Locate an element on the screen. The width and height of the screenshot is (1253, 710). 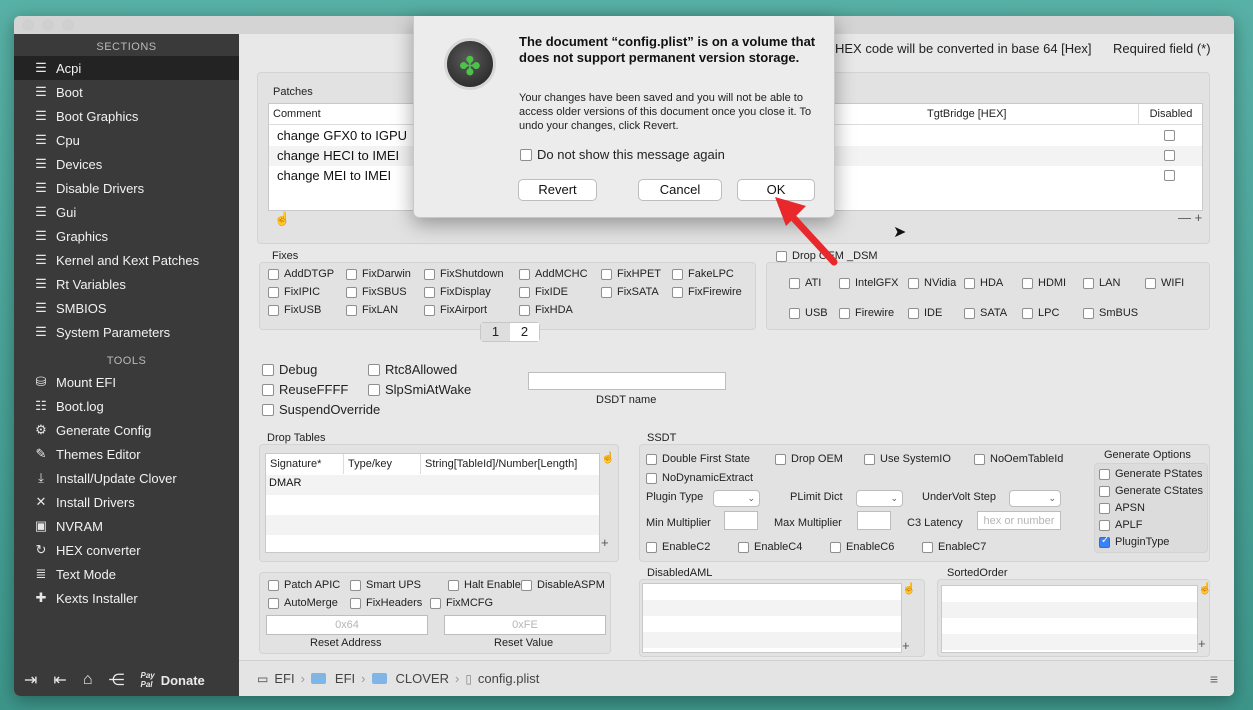
donate-button: Donate is located at coordinates (183, 680).